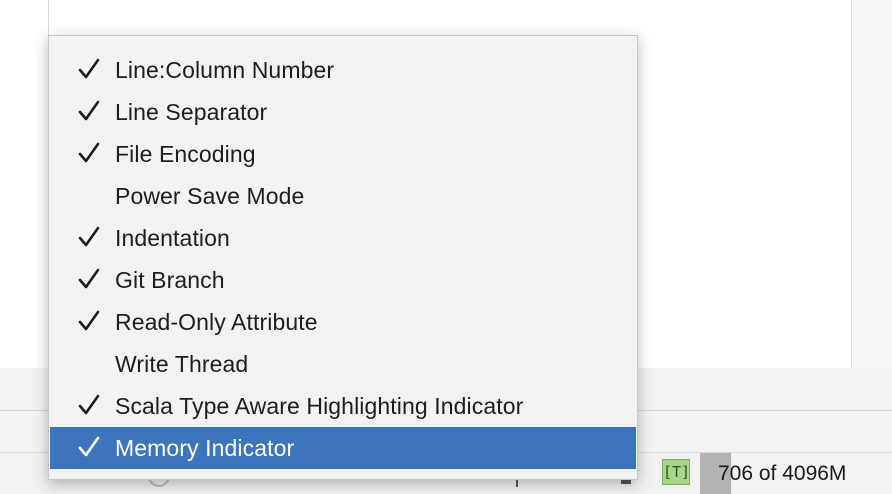  What do you see at coordinates (343, 280) in the screenshot?
I see `menu-item-git-branch: Git Branch` at bounding box center [343, 280].